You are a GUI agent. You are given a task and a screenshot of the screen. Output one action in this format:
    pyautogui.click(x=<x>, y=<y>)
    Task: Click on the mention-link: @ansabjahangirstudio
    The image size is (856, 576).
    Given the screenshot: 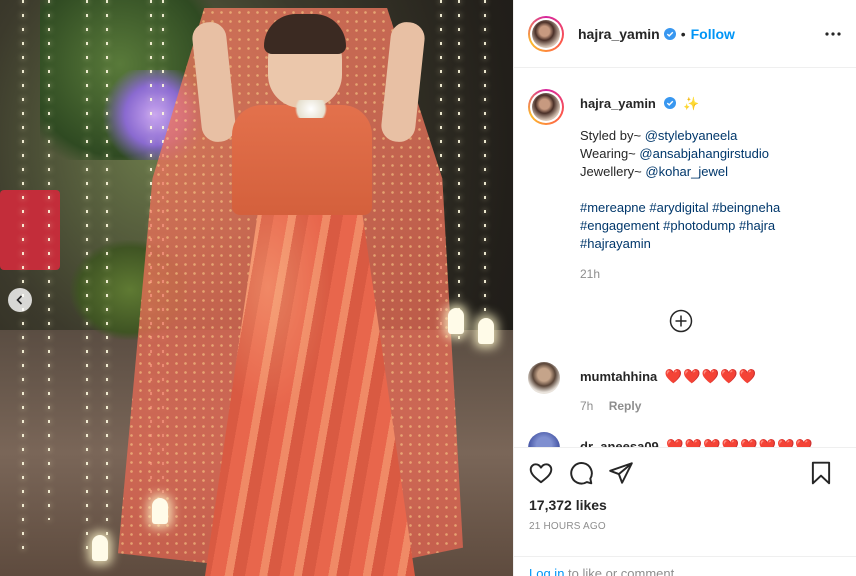 What is the action you would take?
    pyautogui.click(x=704, y=153)
    